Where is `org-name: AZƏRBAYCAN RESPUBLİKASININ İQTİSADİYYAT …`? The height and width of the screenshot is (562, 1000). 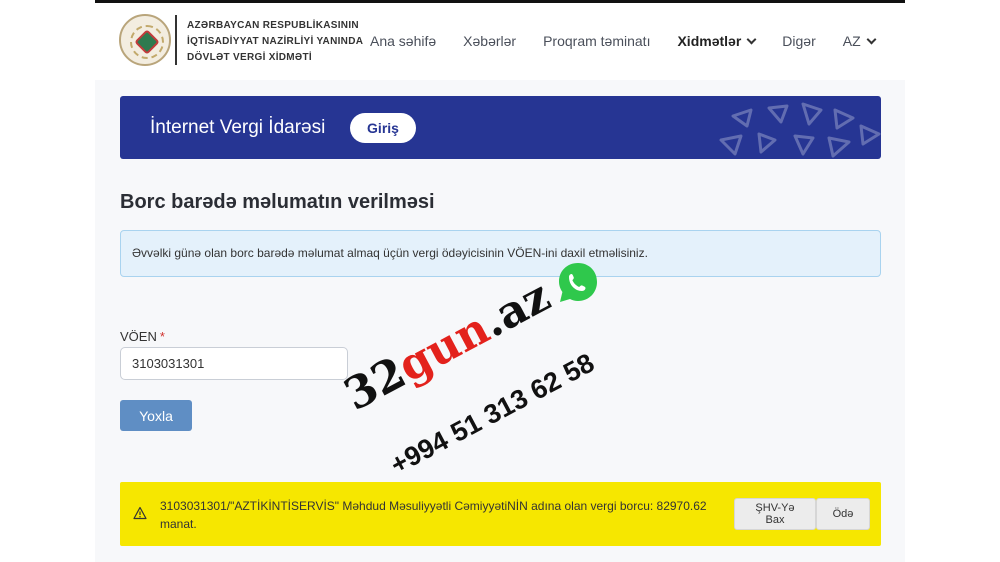
org-name: AZƏRBAYCAN RESPUBLİKASININ İQTİSADİYYAT … is located at coordinates (282, 42).